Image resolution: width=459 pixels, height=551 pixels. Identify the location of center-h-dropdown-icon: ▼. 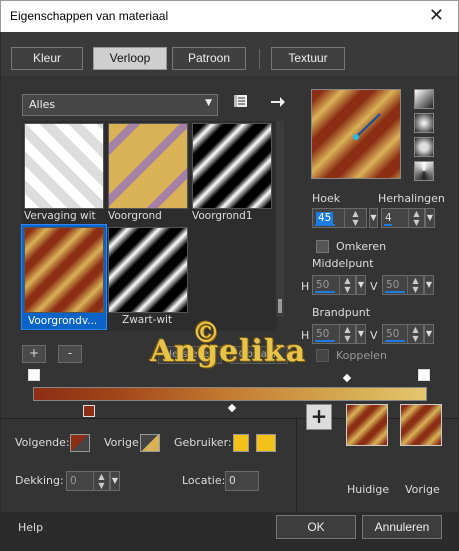
(361, 285).